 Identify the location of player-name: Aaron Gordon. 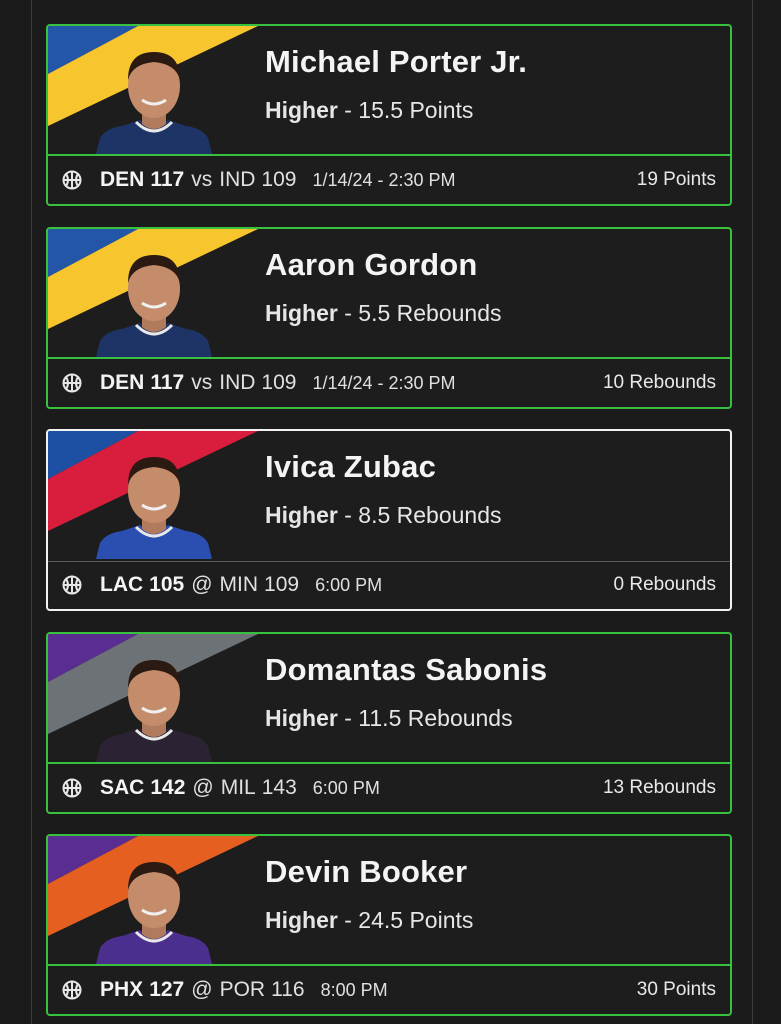
(371, 264).